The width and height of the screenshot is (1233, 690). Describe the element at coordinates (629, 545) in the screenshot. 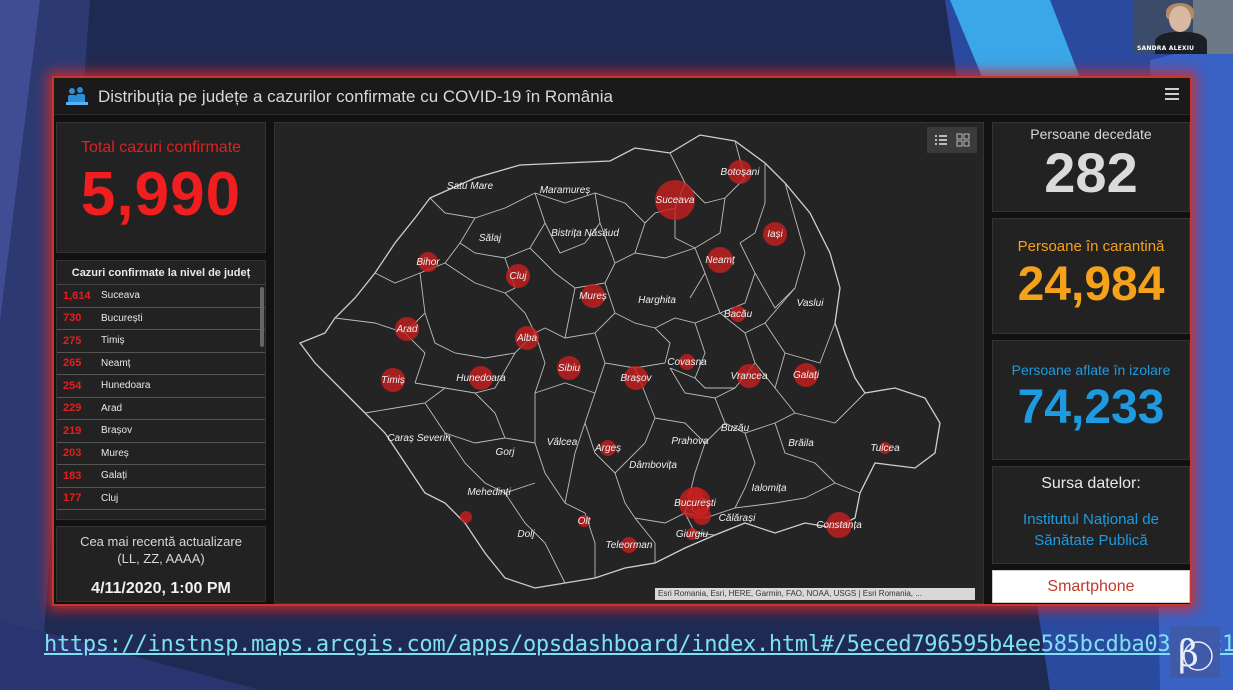

I see `county-label-teleorman: Teleorman` at that location.